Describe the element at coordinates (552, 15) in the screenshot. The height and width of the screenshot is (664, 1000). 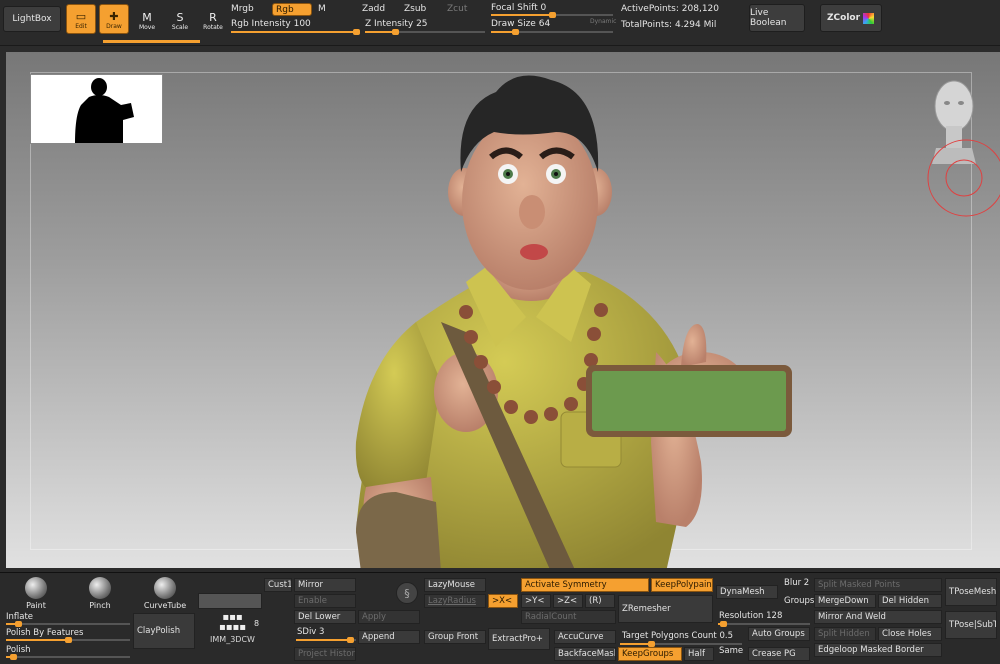
I see `focal-shift-track` at that location.